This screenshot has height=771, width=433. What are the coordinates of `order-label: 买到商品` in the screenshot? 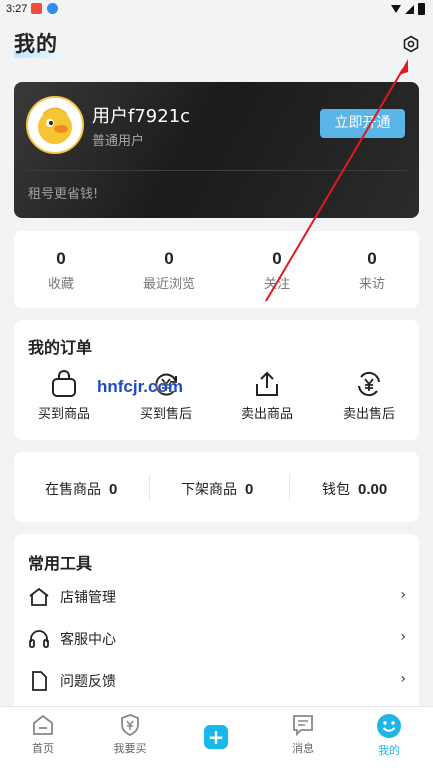 It's located at (63, 414).